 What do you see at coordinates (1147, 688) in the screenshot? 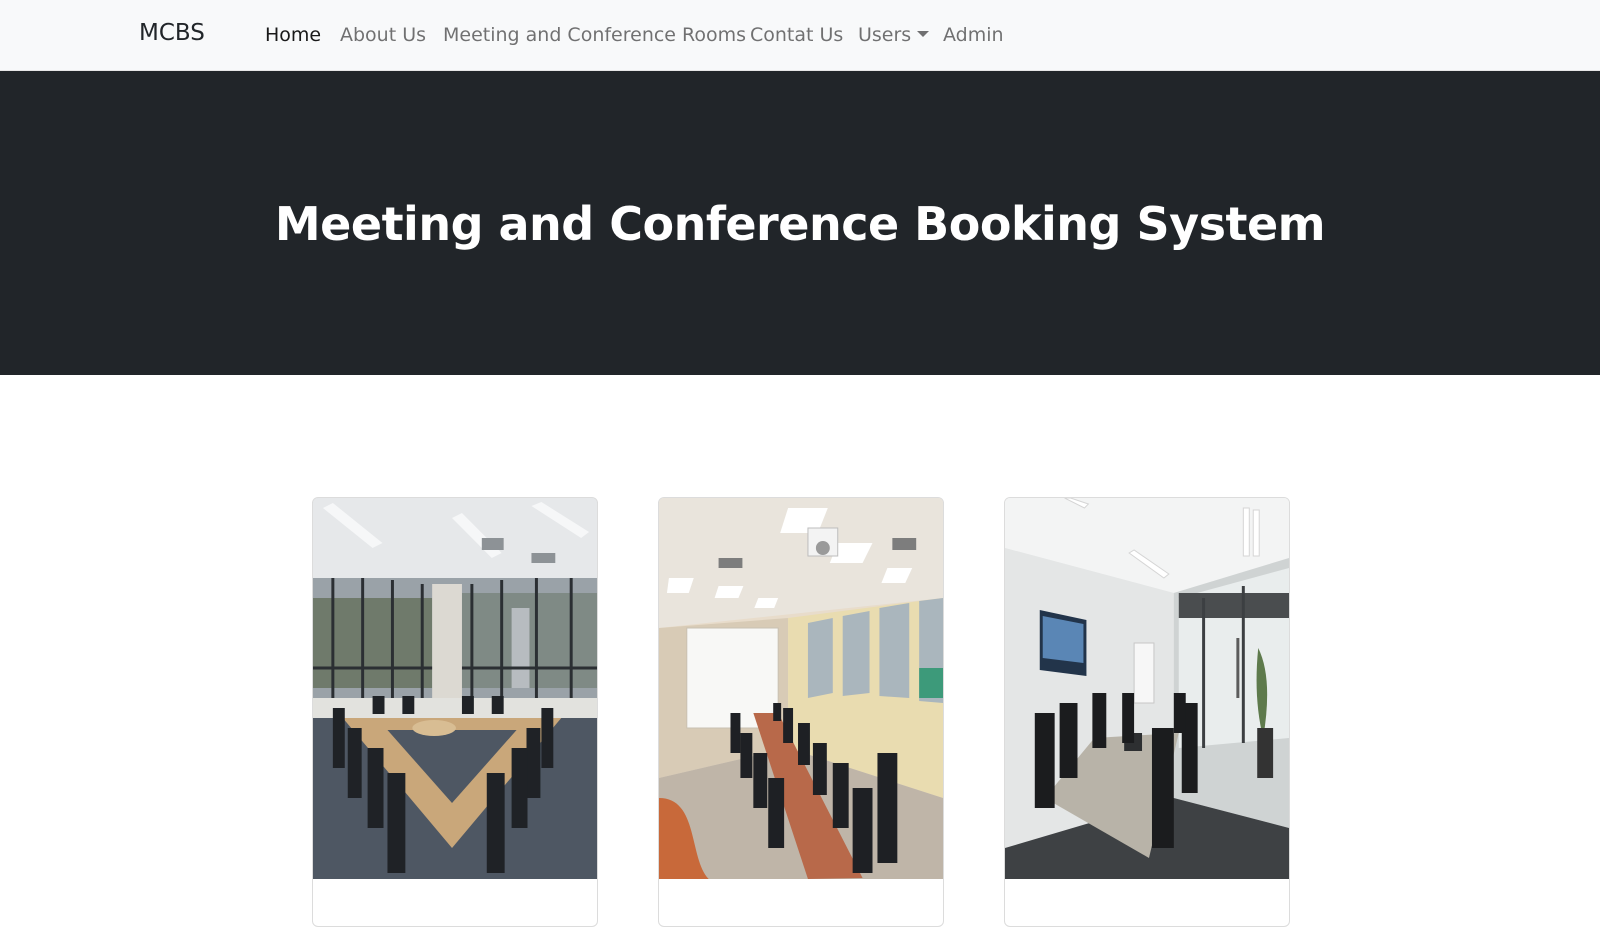
I see `small-meeting-room-photo-icon` at bounding box center [1147, 688].